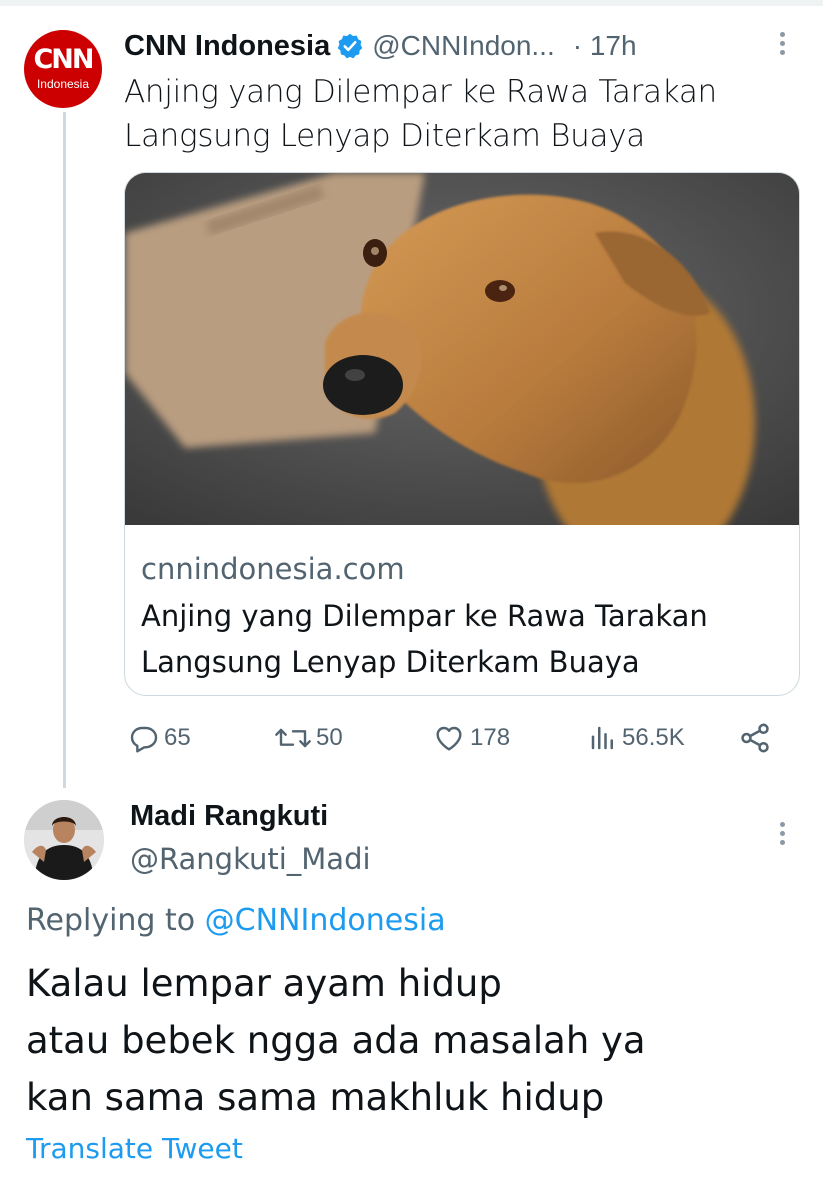  I want to click on reply-author-avatar, so click(64, 840).